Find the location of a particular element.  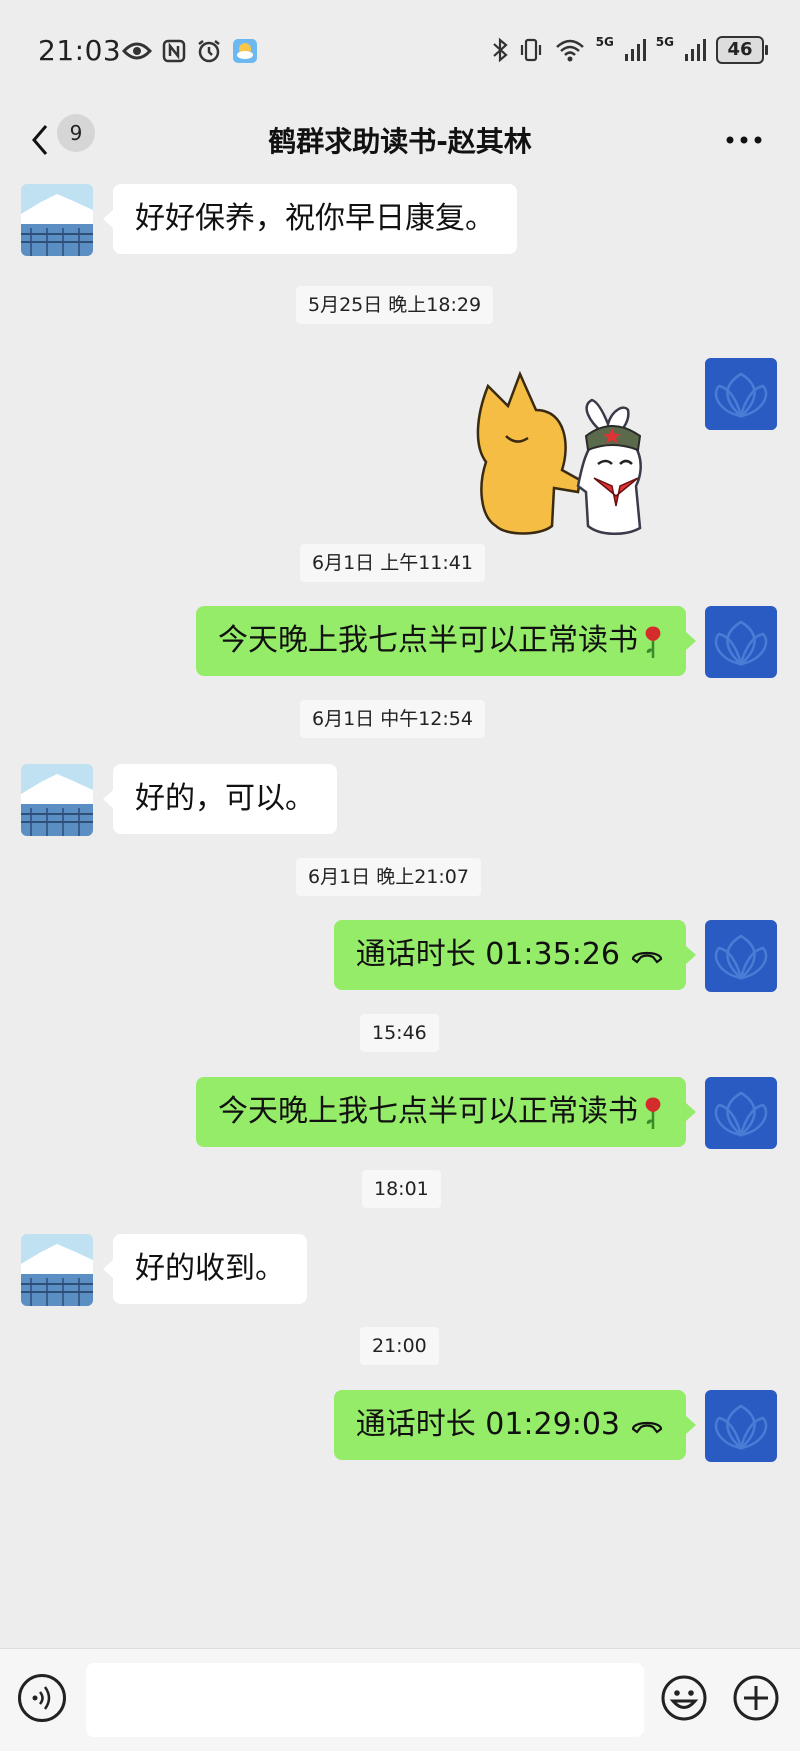

emoji-icon is located at coordinates (684, 1698).